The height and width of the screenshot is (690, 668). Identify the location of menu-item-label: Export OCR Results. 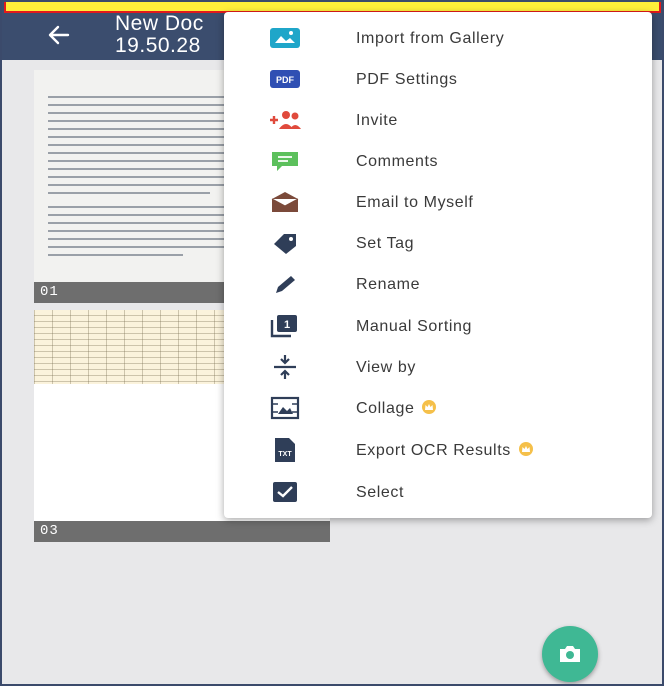
(444, 451).